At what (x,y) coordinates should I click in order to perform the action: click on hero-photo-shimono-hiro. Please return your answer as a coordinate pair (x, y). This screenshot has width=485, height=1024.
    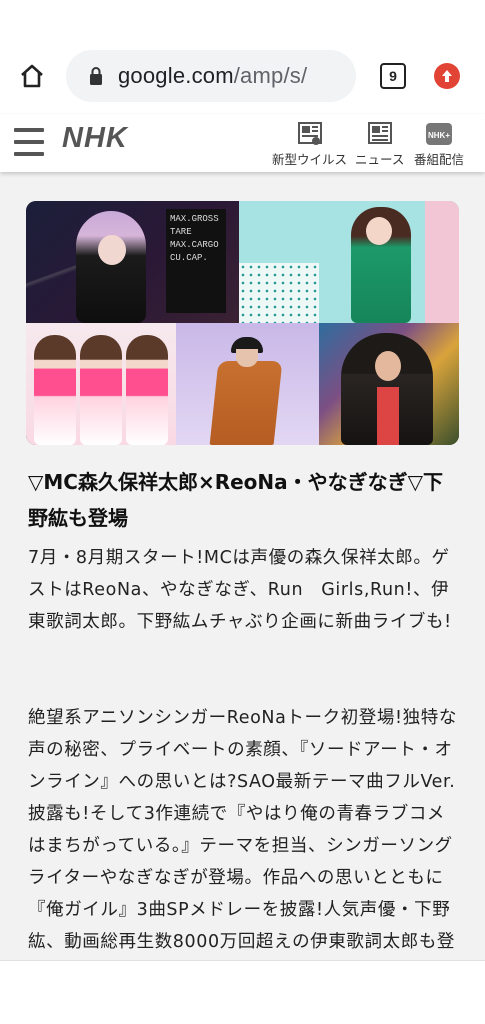
    Looking at the image, I should click on (389, 384).